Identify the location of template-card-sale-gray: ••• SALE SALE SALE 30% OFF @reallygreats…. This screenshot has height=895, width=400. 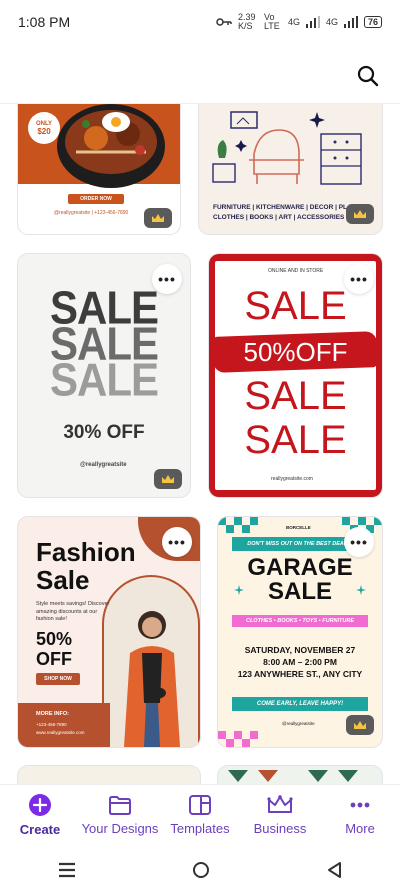
(104, 375).